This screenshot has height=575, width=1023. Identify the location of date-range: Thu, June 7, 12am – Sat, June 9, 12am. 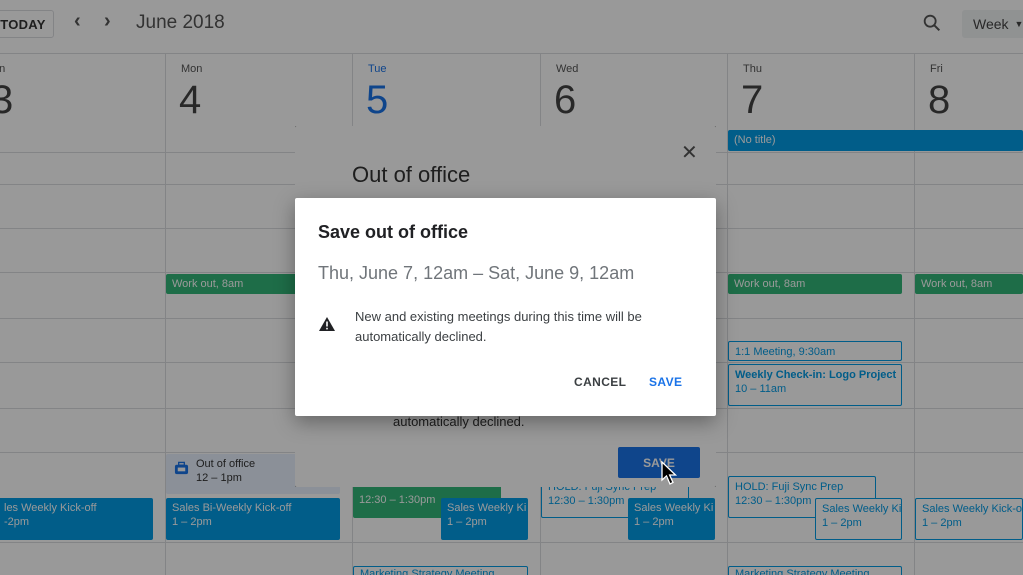
(476, 273).